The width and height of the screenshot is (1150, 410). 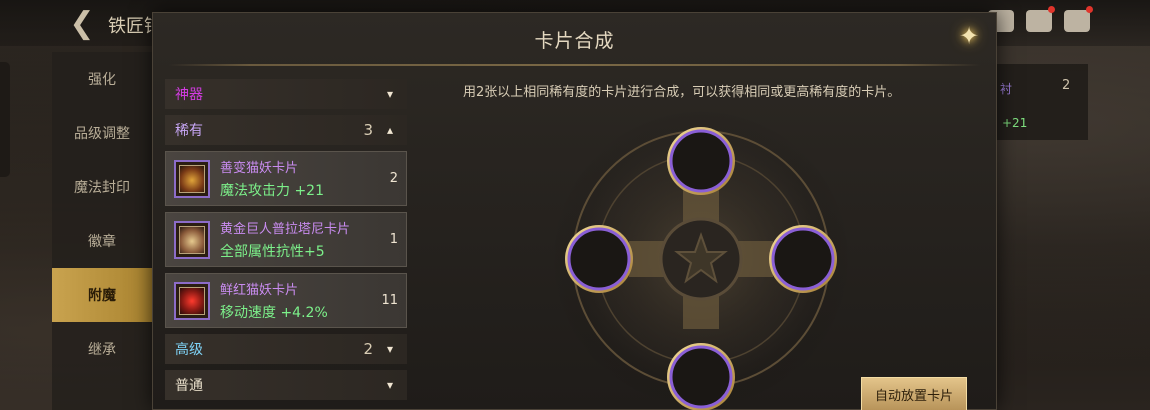 I want to click on card-stat: 全部属性抗性+5, so click(x=272, y=252).